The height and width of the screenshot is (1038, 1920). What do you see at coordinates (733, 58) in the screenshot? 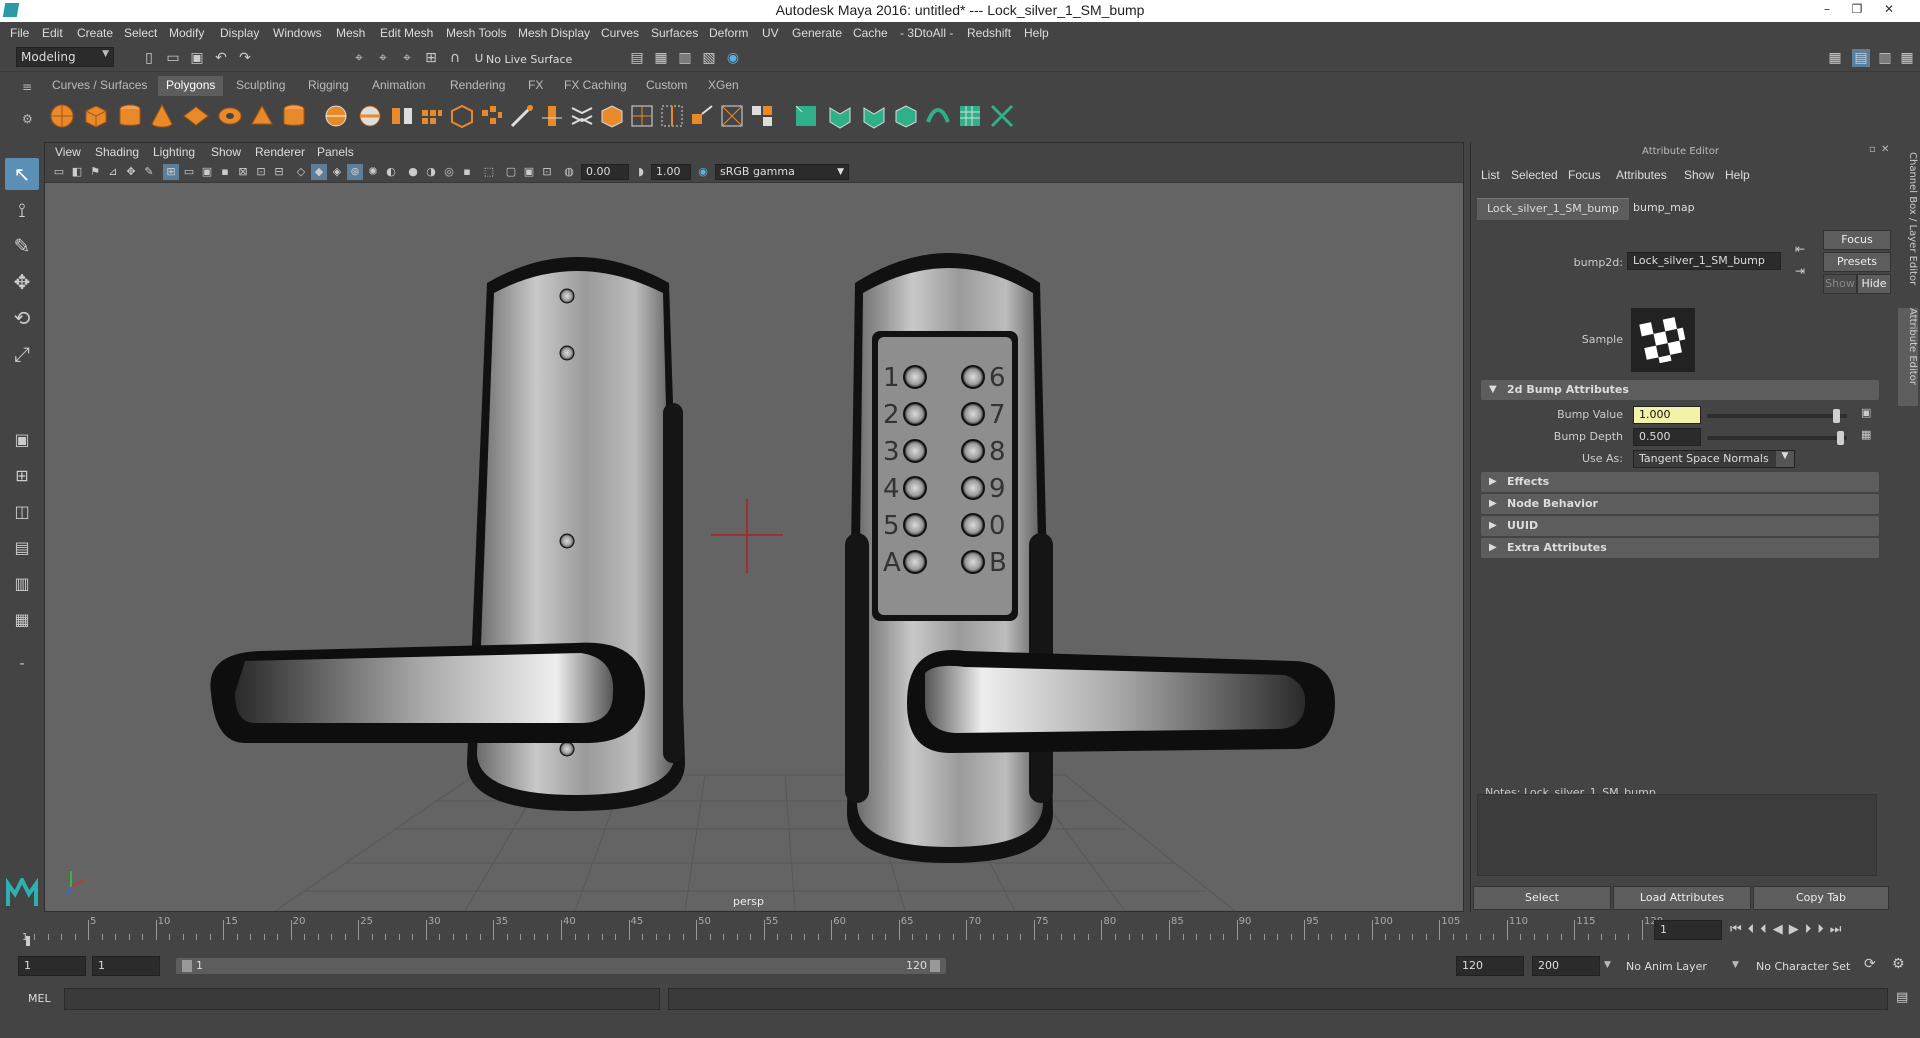
I see `hypershade-icon: ◉` at bounding box center [733, 58].